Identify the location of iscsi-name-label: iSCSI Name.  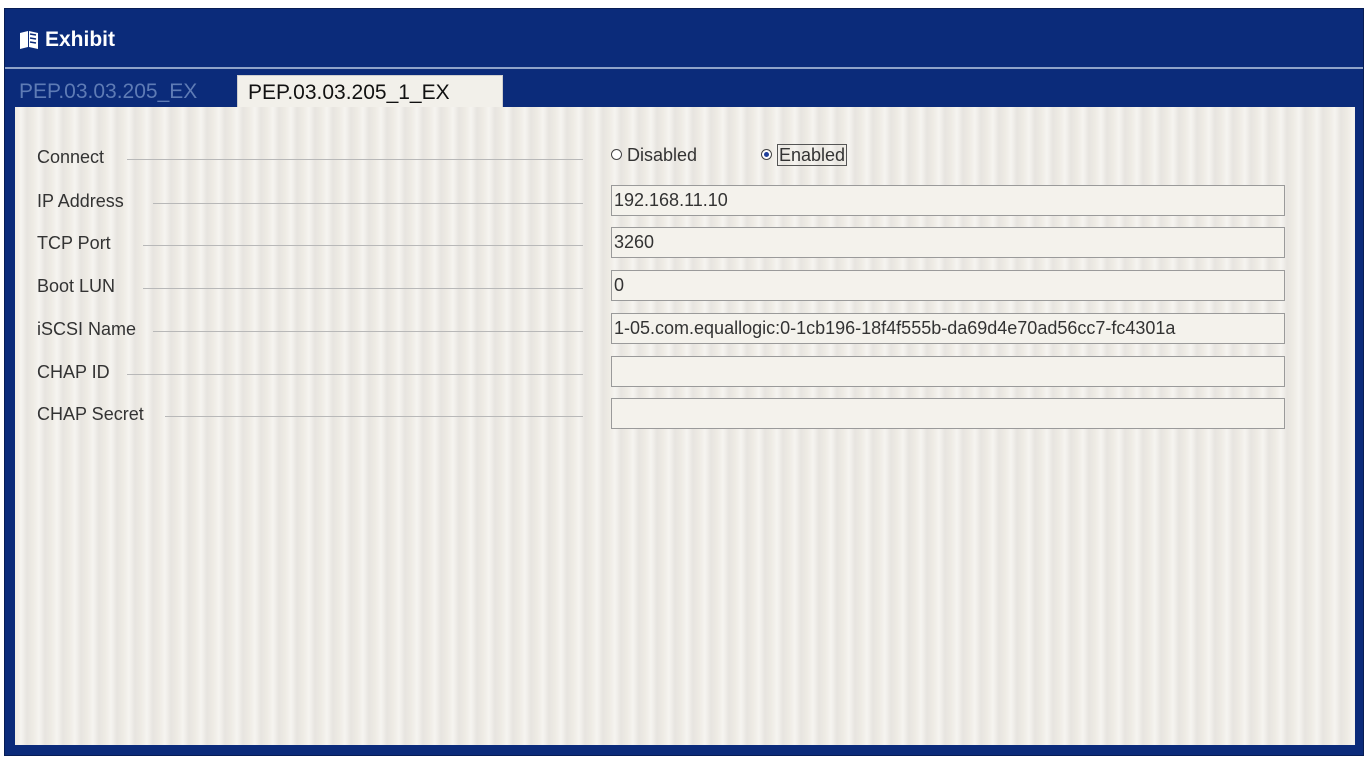
(87, 329).